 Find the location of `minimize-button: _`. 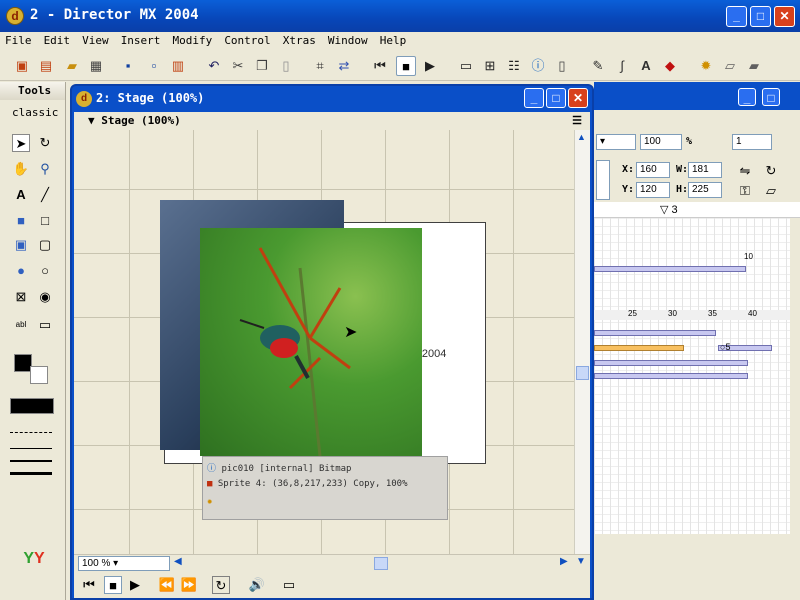

minimize-button: _ is located at coordinates (736, 16).